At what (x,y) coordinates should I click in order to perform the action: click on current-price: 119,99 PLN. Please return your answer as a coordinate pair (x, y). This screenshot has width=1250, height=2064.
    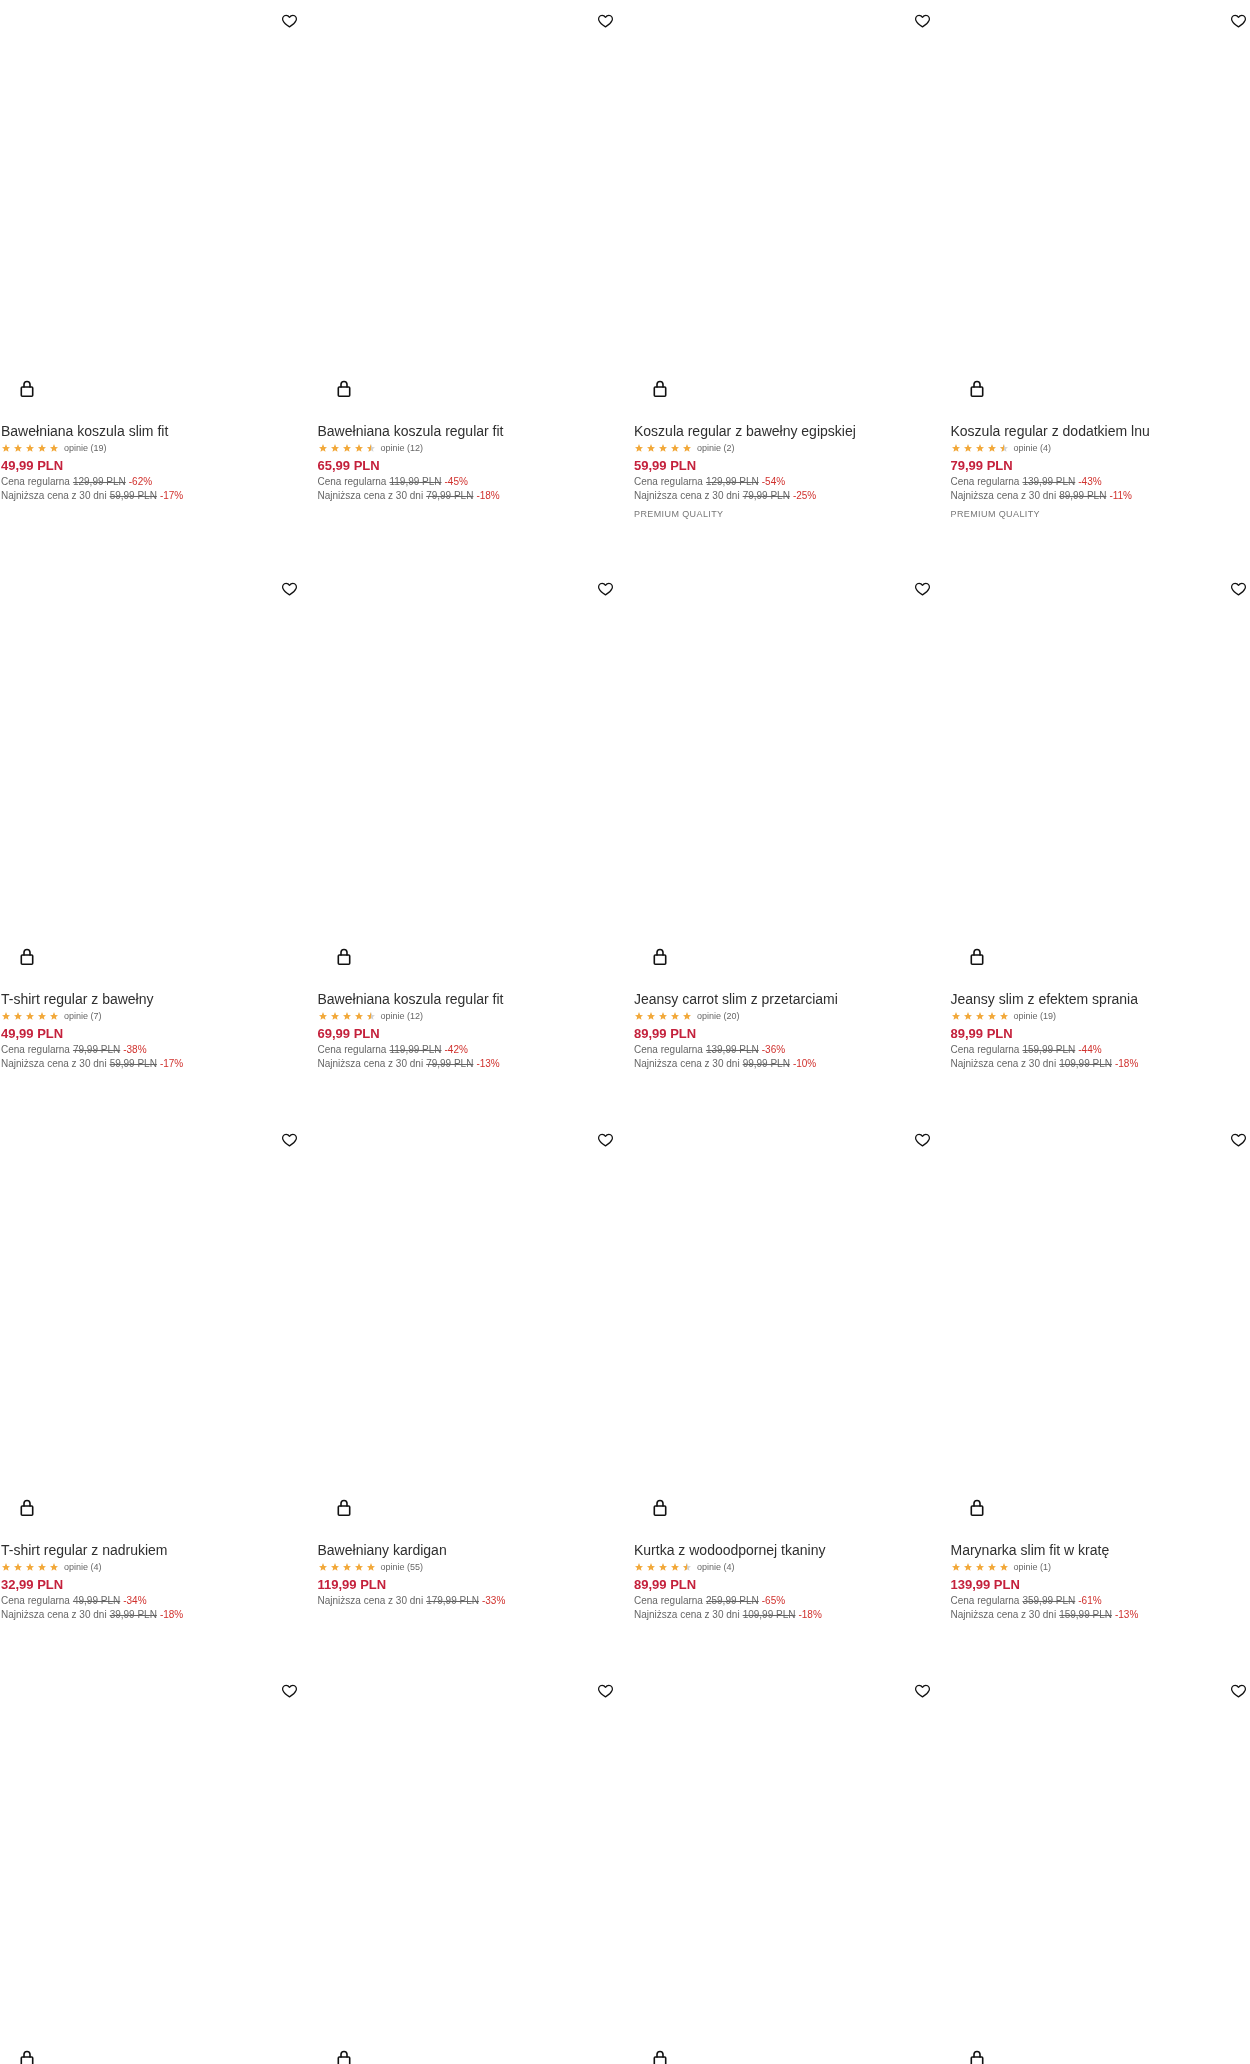
    Looking at the image, I should click on (352, 1585).